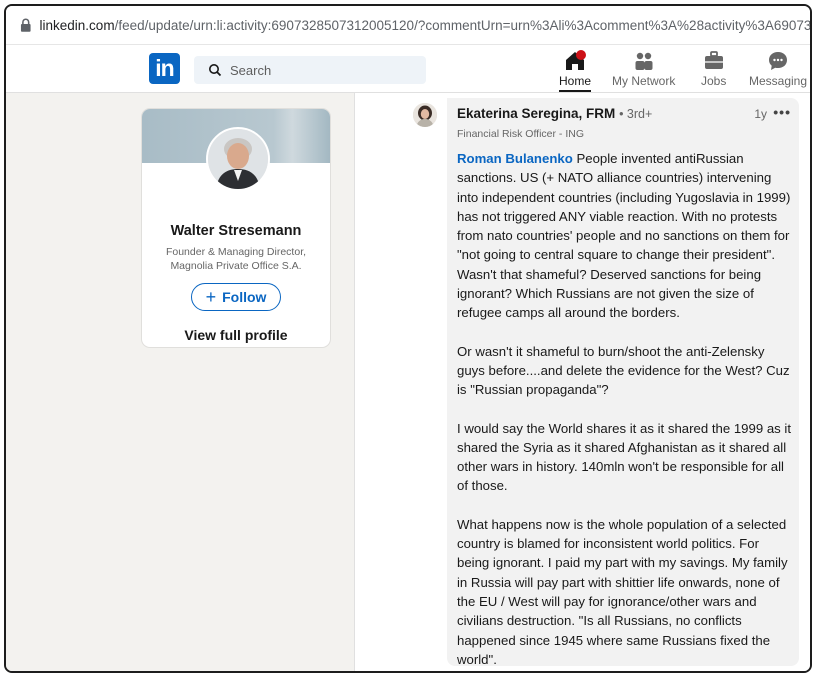 The width and height of the screenshot is (814, 675). I want to click on profile-name: Walter Stresemann, so click(236, 231).